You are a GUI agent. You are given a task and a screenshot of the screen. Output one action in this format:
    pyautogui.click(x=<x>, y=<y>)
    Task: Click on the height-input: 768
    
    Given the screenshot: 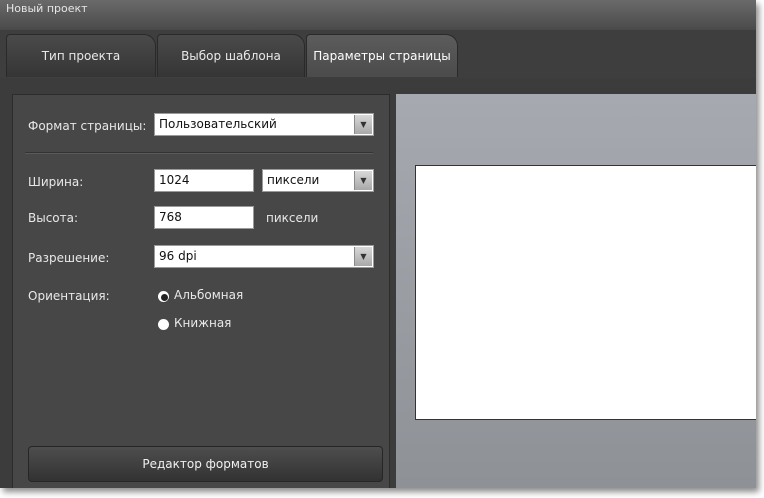 What is the action you would take?
    pyautogui.click(x=204, y=217)
    